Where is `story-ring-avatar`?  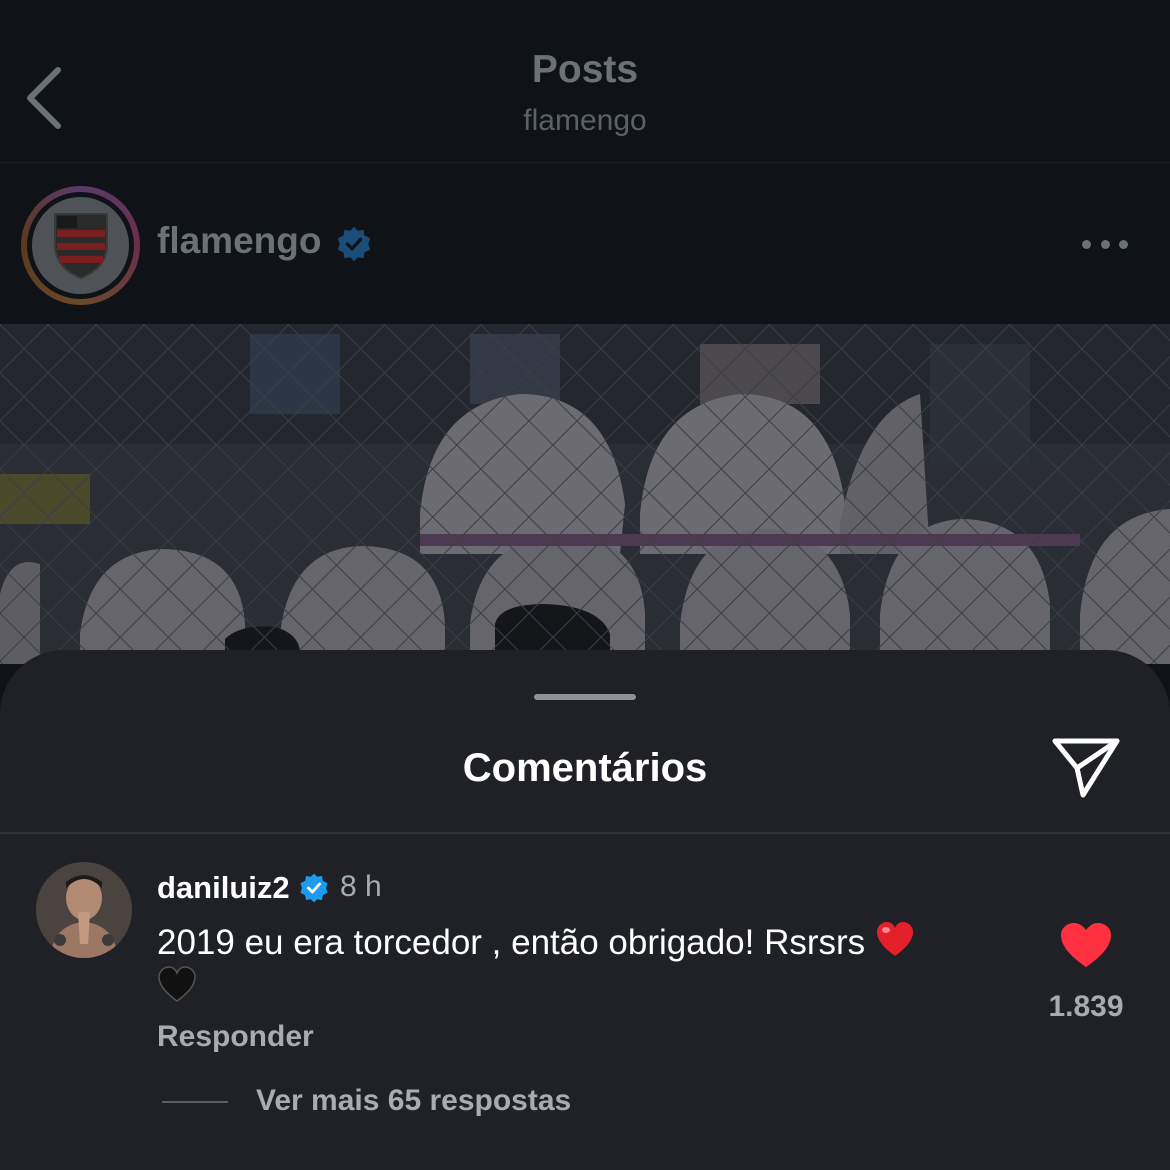
story-ring-avatar is located at coordinates (80, 245).